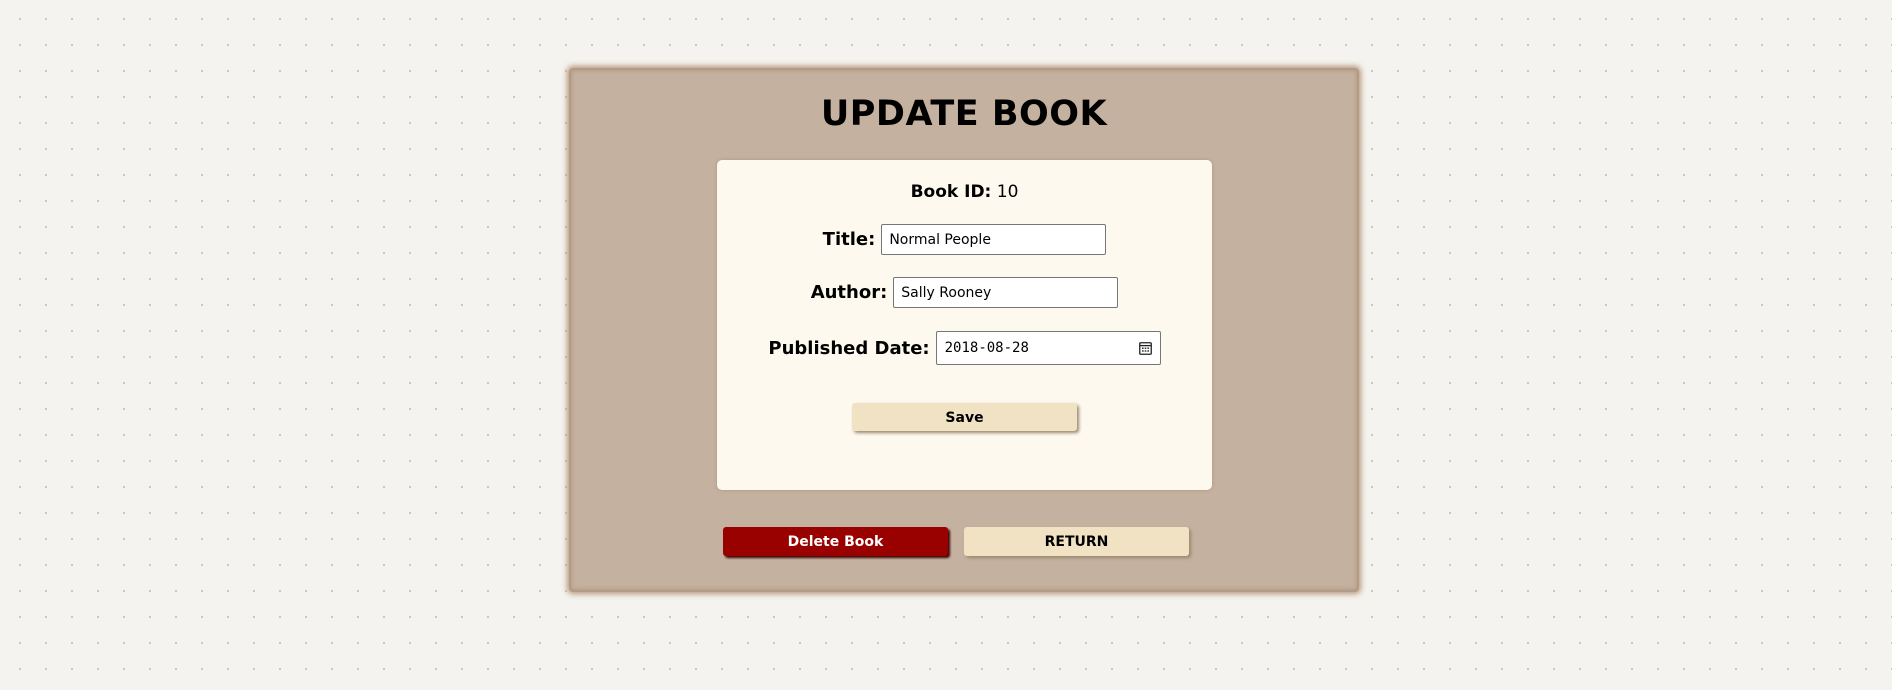 The width and height of the screenshot is (1892, 690). What do you see at coordinates (1076, 541) in the screenshot?
I see `return-button: RETURN` at bounding box center [1076, 541].